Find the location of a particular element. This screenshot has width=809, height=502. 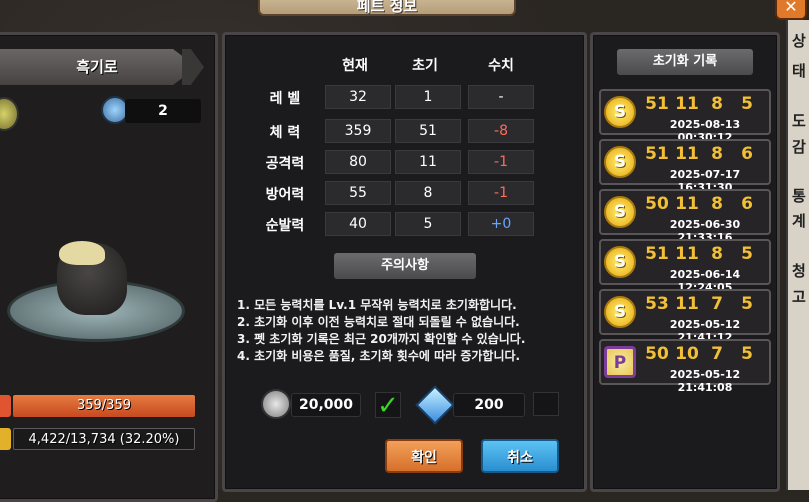

gem-icon is located at coordinates (435, 405).